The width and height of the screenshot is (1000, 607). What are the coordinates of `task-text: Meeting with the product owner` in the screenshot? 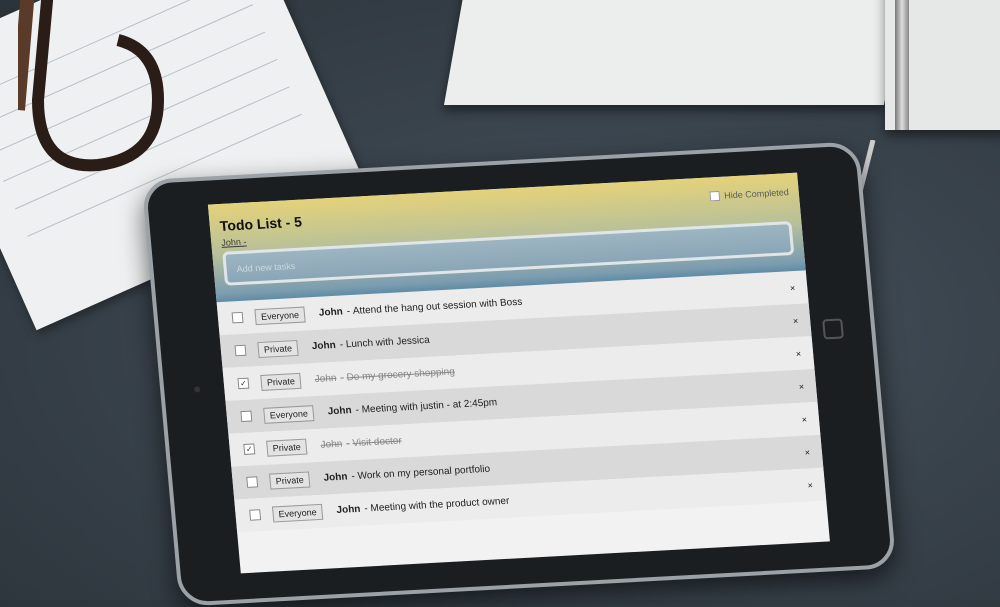 It's located at (440, 505).